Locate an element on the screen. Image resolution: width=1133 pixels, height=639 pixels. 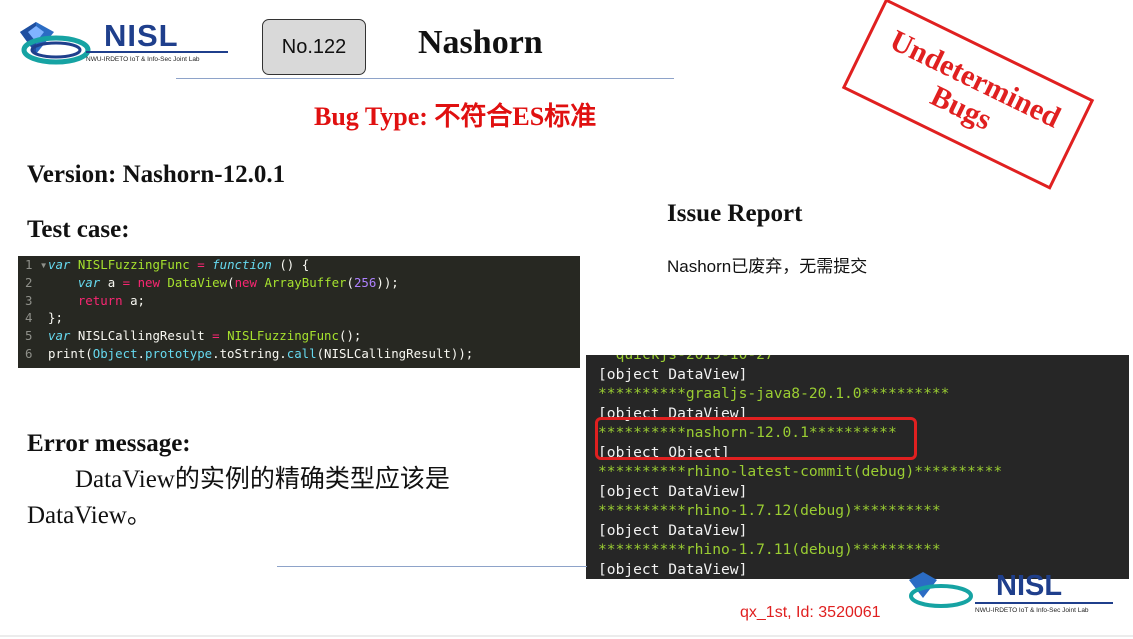
logo-divider is located at coordinates (157, 52).